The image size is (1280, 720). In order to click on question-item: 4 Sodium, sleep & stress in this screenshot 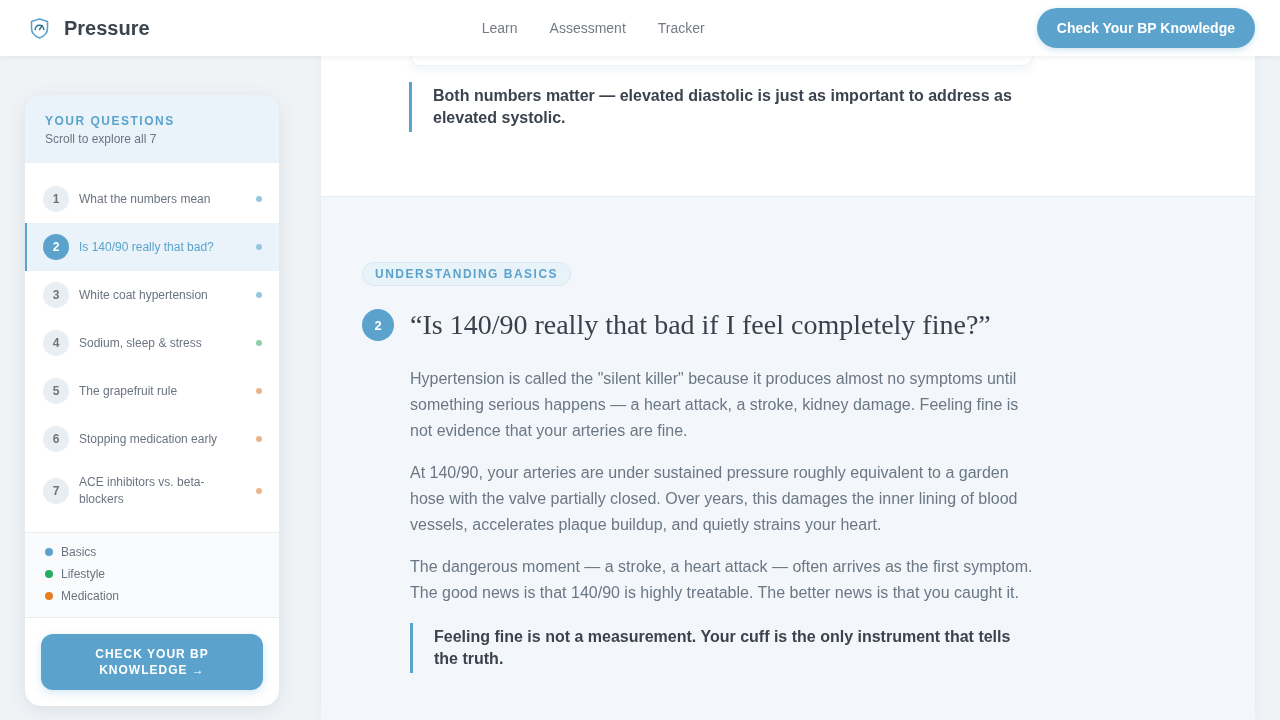, I will do `click(152, 343)`.